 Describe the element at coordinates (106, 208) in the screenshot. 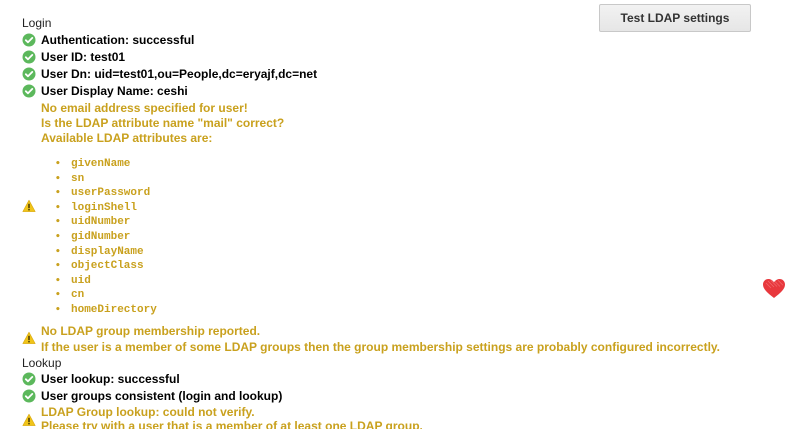

I see `list-item: loginShell` at that location.